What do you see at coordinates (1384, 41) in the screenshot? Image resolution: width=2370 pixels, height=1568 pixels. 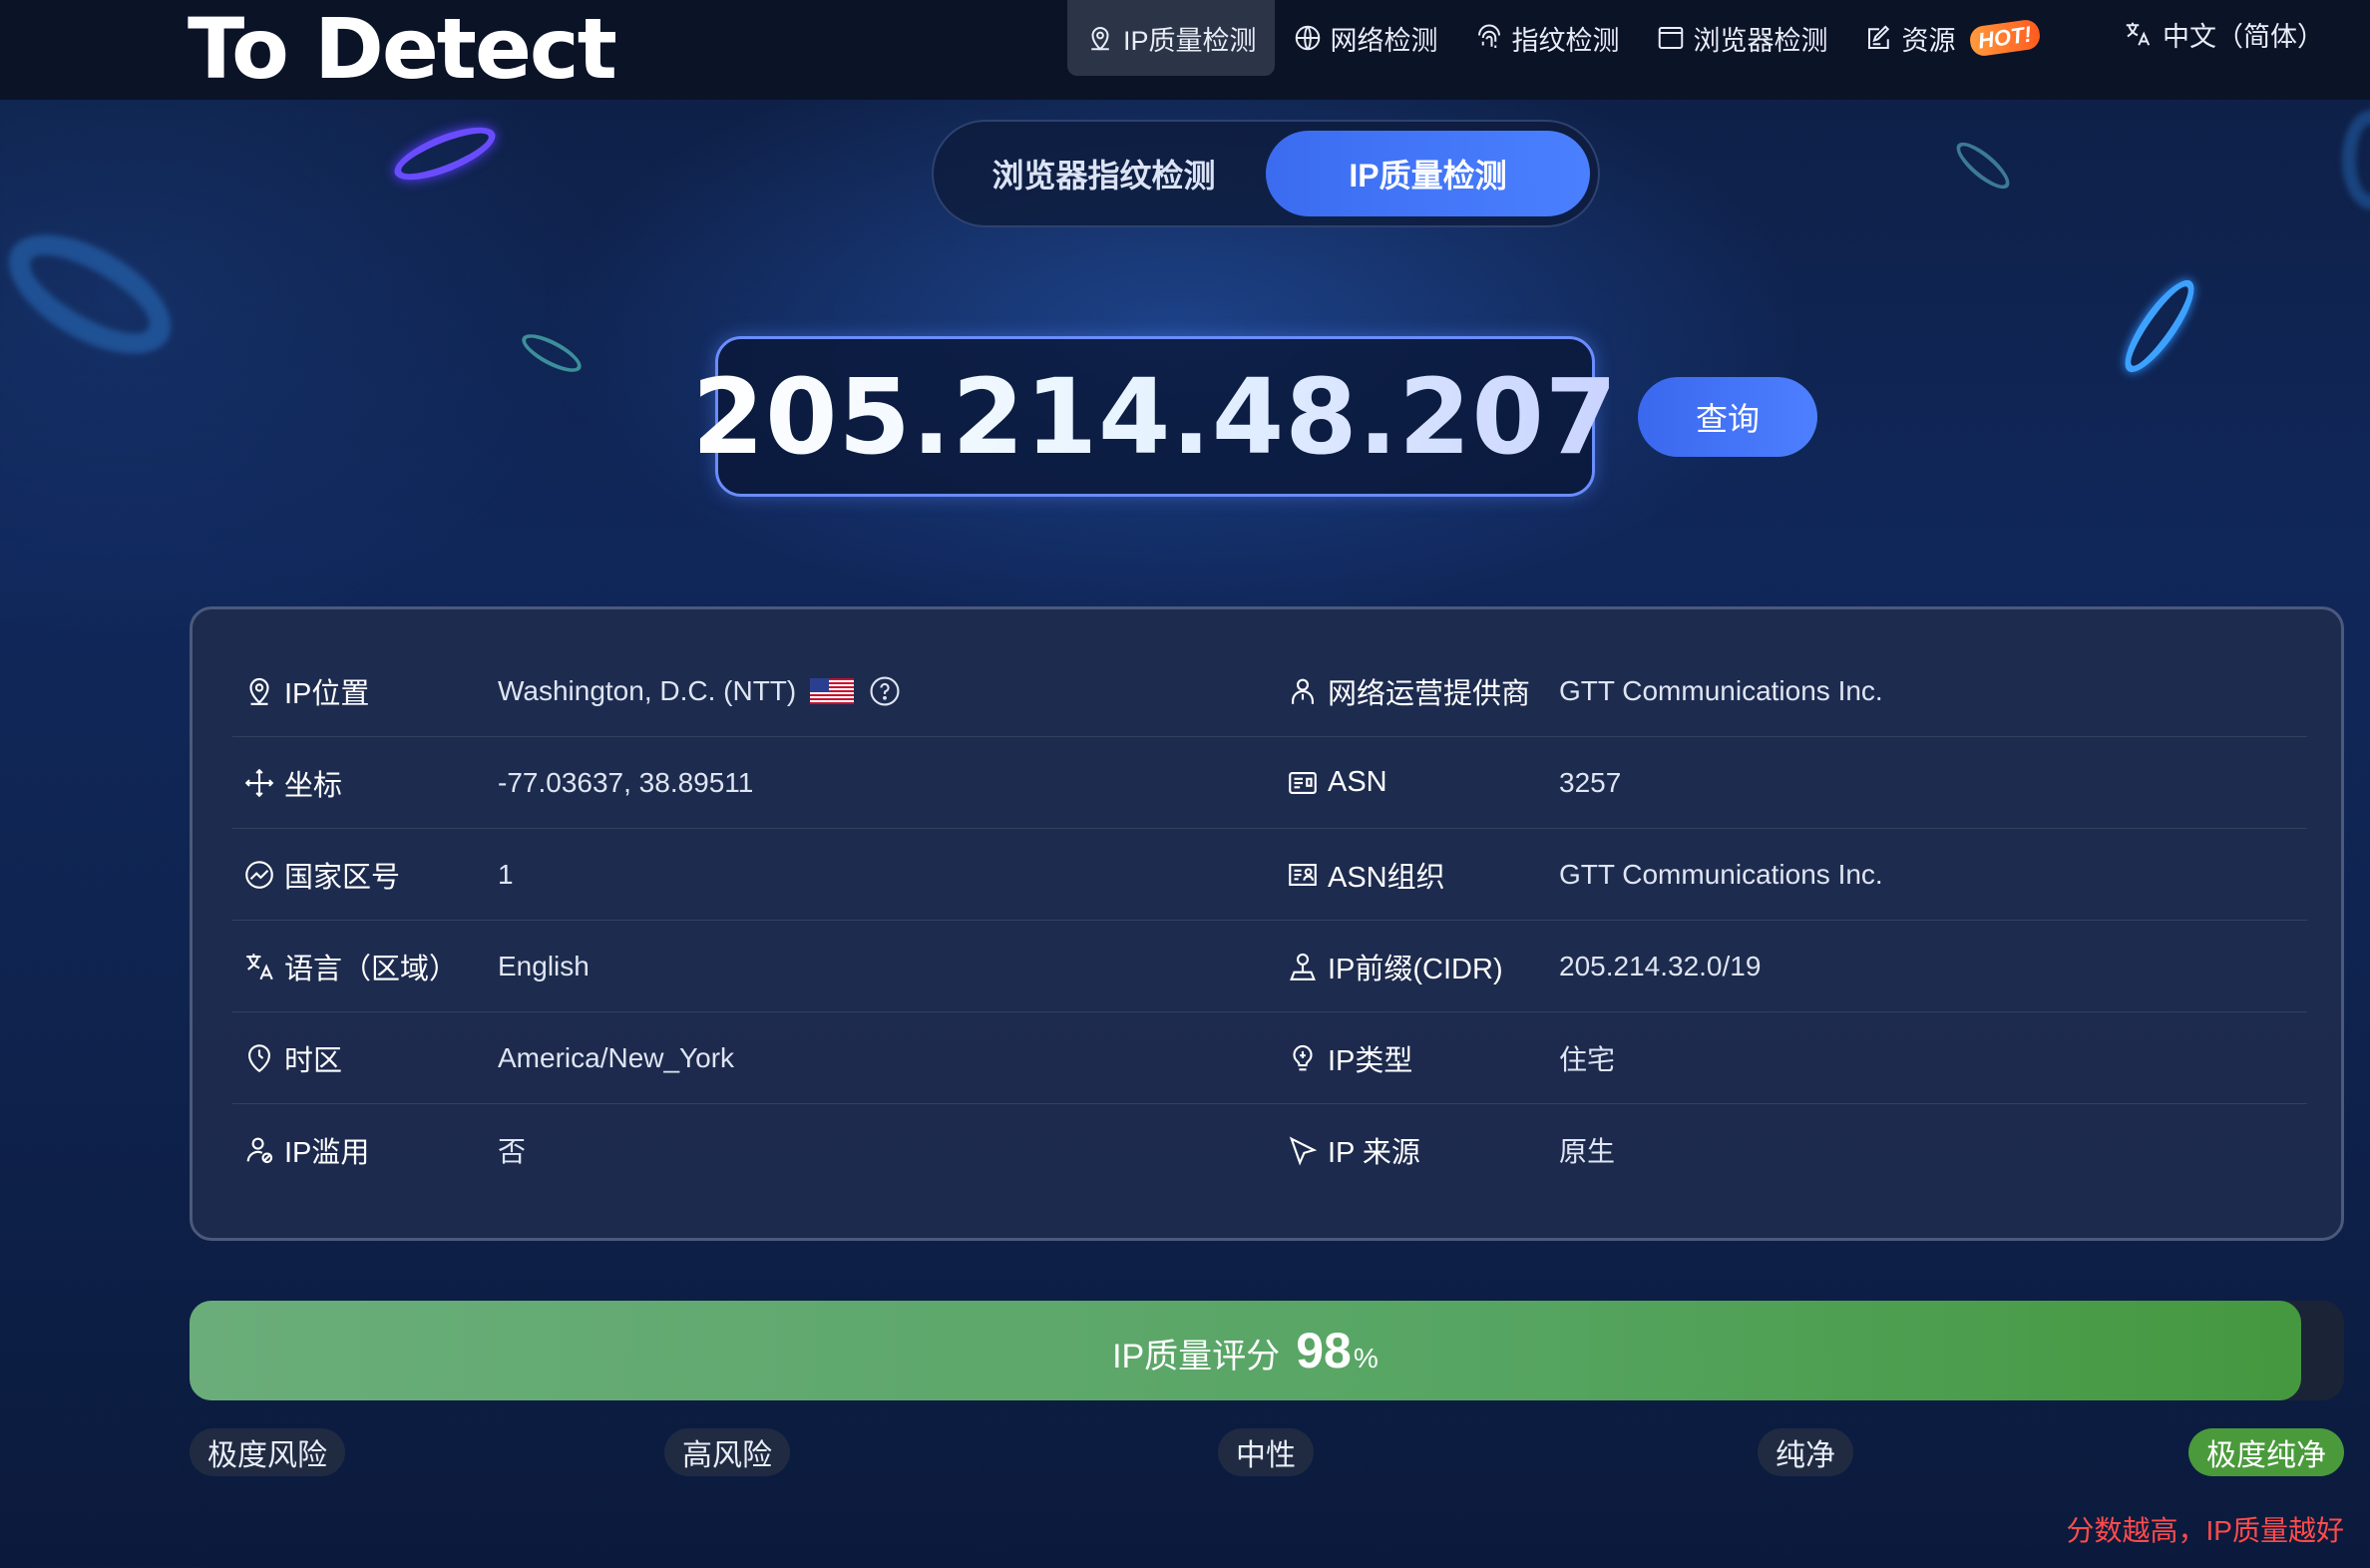 I see `nav-label: 网络检测` at bounding box center [1384, 41].